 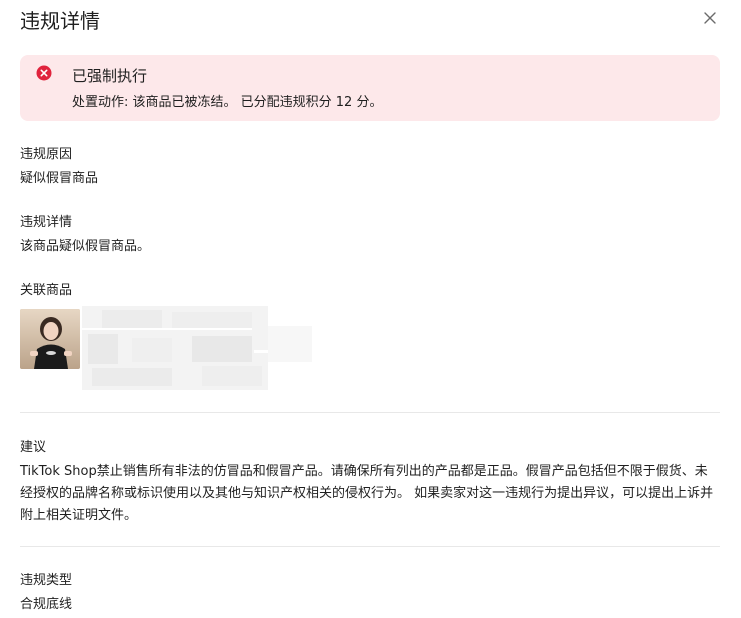 What do you see at coordinates (46, 604) in the screenshot?
I see `violation-type-value: 合规底线` at bounding box center [46, 604].